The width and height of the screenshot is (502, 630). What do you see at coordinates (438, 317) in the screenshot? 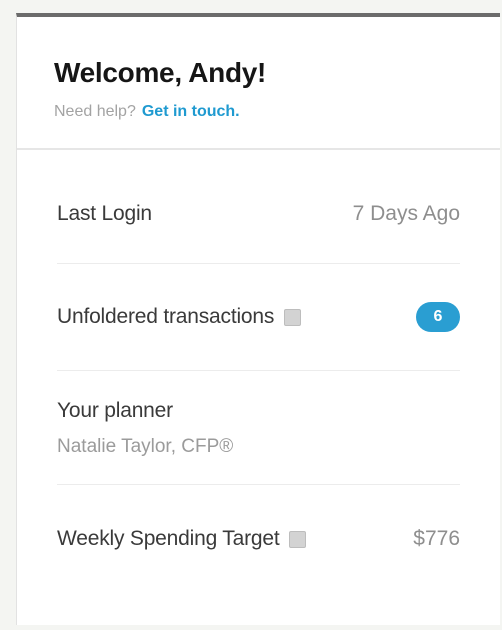
I see `unfoldered-count-badge: 6` at bounding box center [438, 317].